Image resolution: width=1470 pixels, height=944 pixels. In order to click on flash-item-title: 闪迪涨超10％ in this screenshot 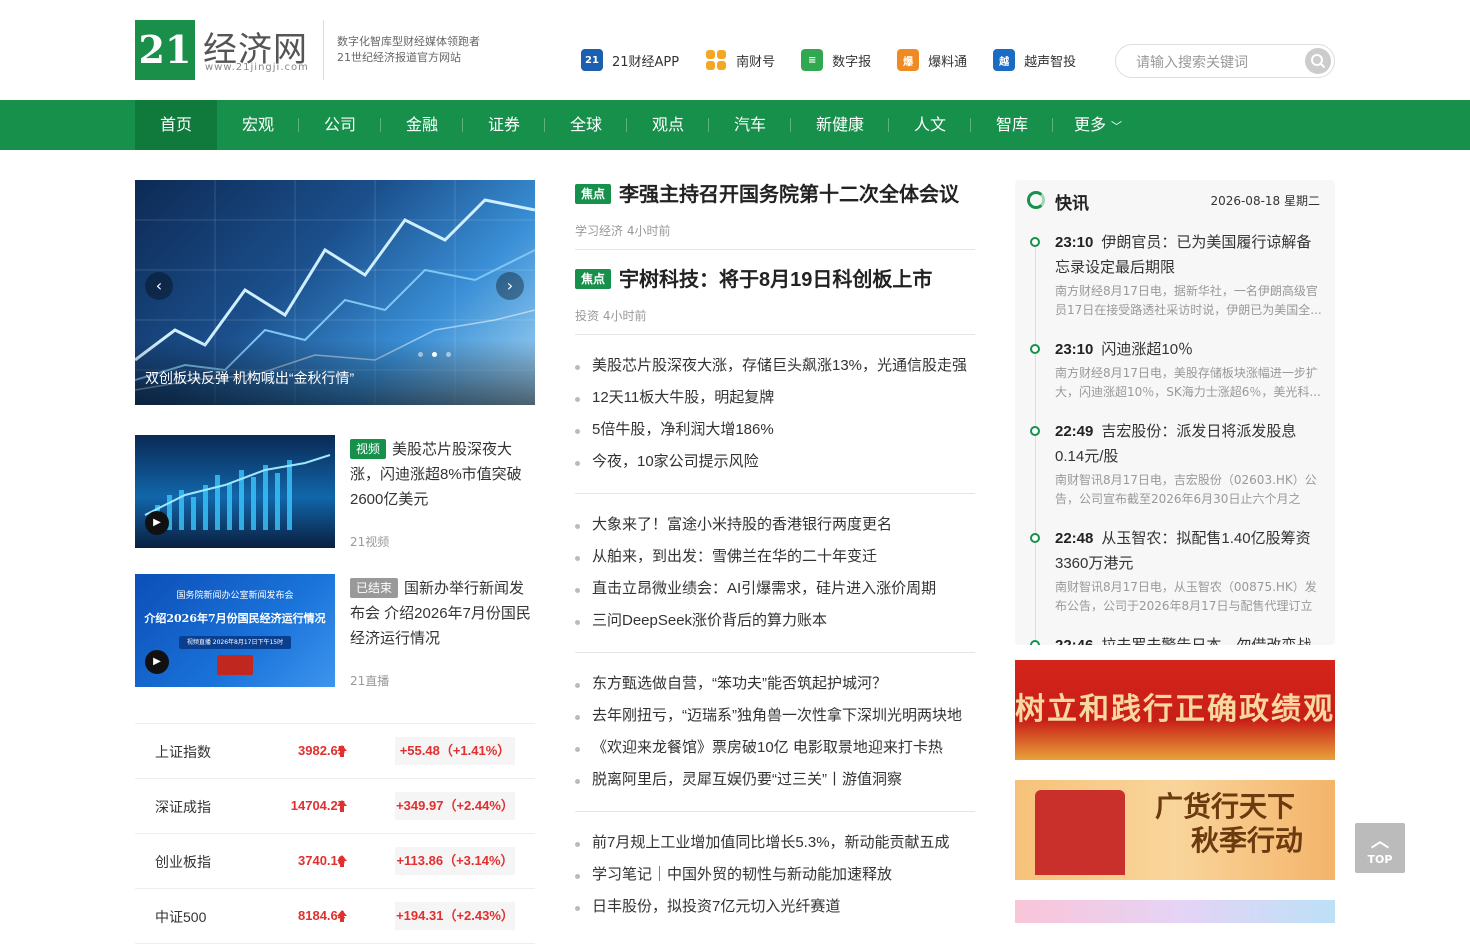, I will do `click(1147, 349)`.